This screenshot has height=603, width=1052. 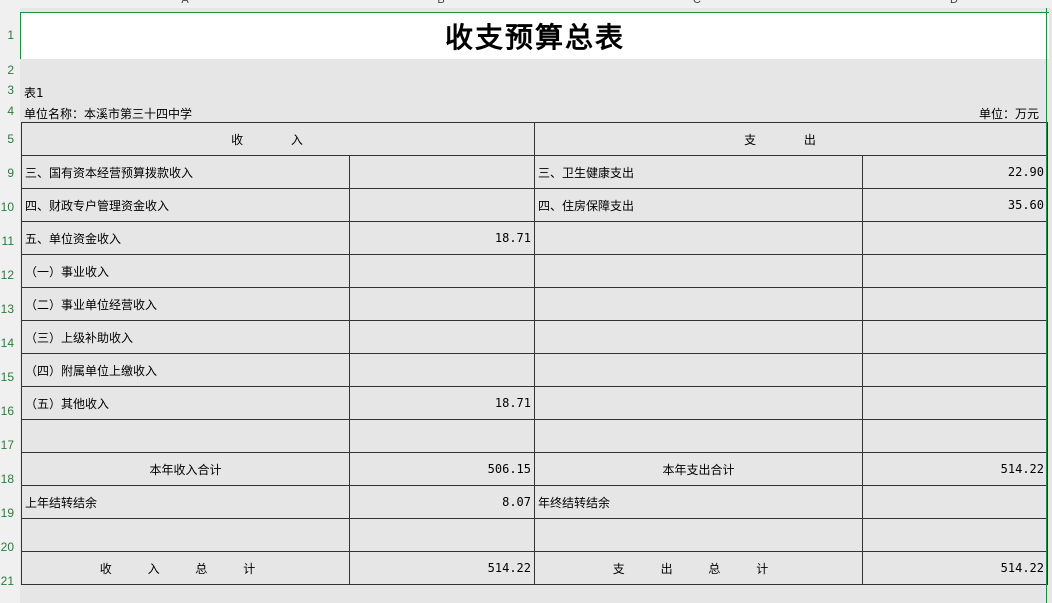 I want to click on table-number: 表1, so click(x=34, y=92).